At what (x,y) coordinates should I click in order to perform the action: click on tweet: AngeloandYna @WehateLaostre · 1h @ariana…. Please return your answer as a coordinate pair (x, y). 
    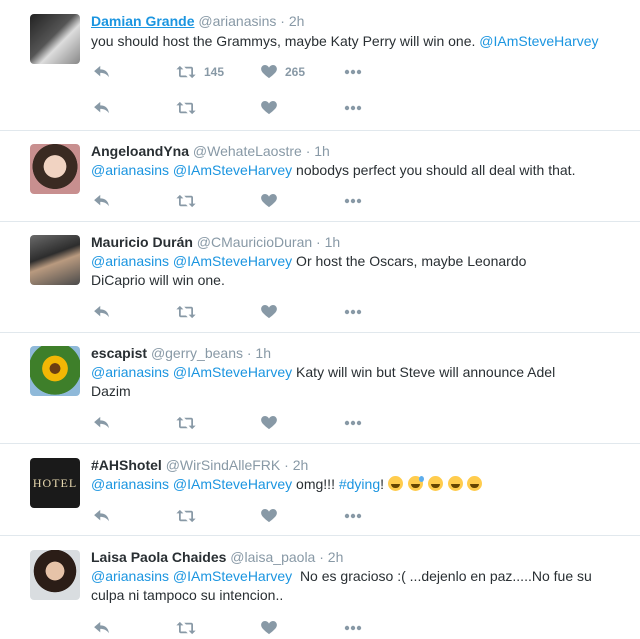
    Looking at the image, I should click on (320, 176).